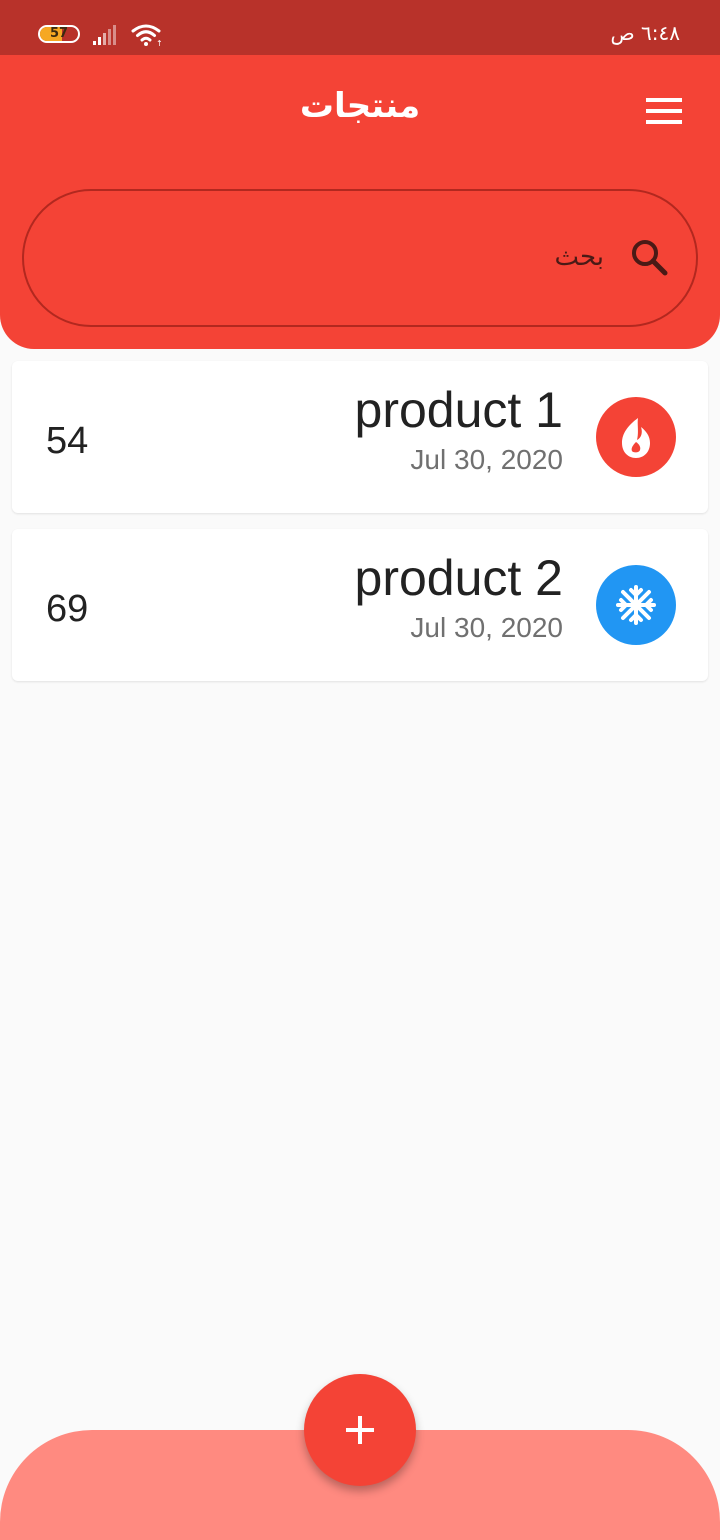 Image resolution: width=720 pixels, height=1540 pixels. Describe the element at coordinates (147, 35) in the screenshot. I see `wifi-icon: ↑` at that location.